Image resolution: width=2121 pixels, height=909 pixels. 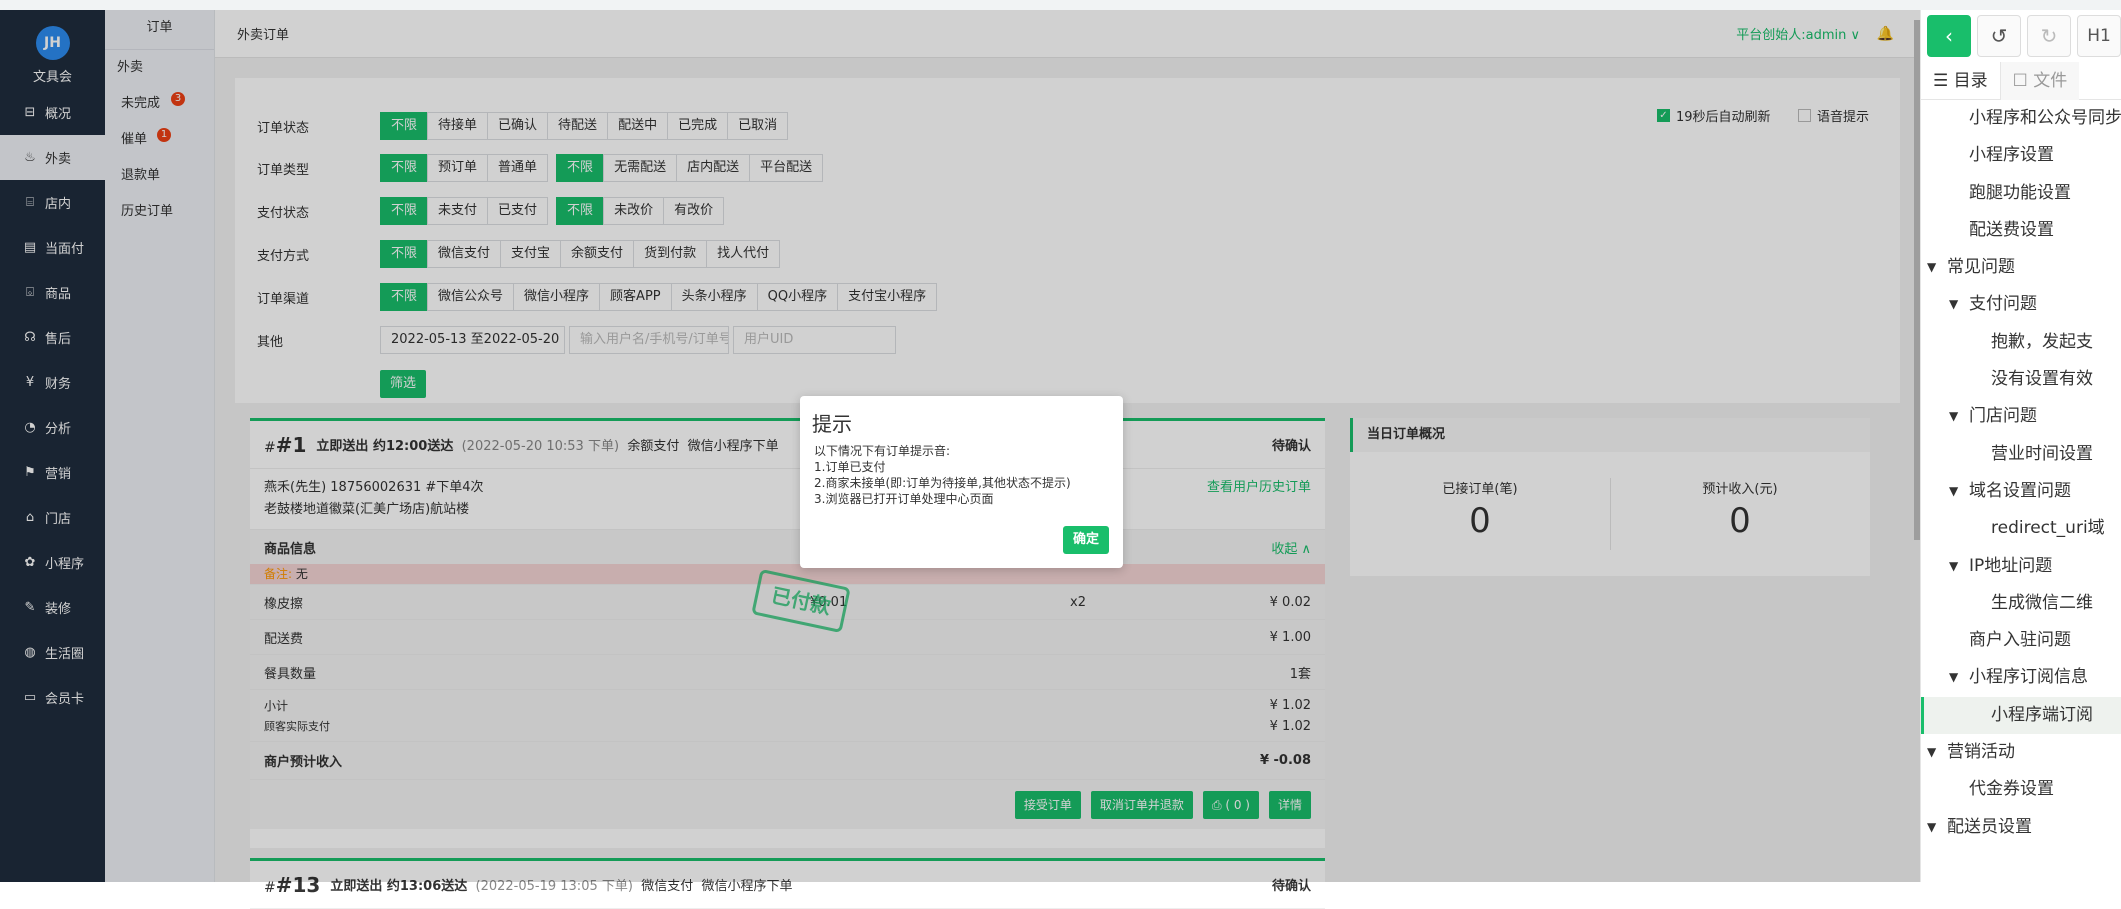 I want to click on toc-item: 商户入驻问题, so click(x=2021, y=640).